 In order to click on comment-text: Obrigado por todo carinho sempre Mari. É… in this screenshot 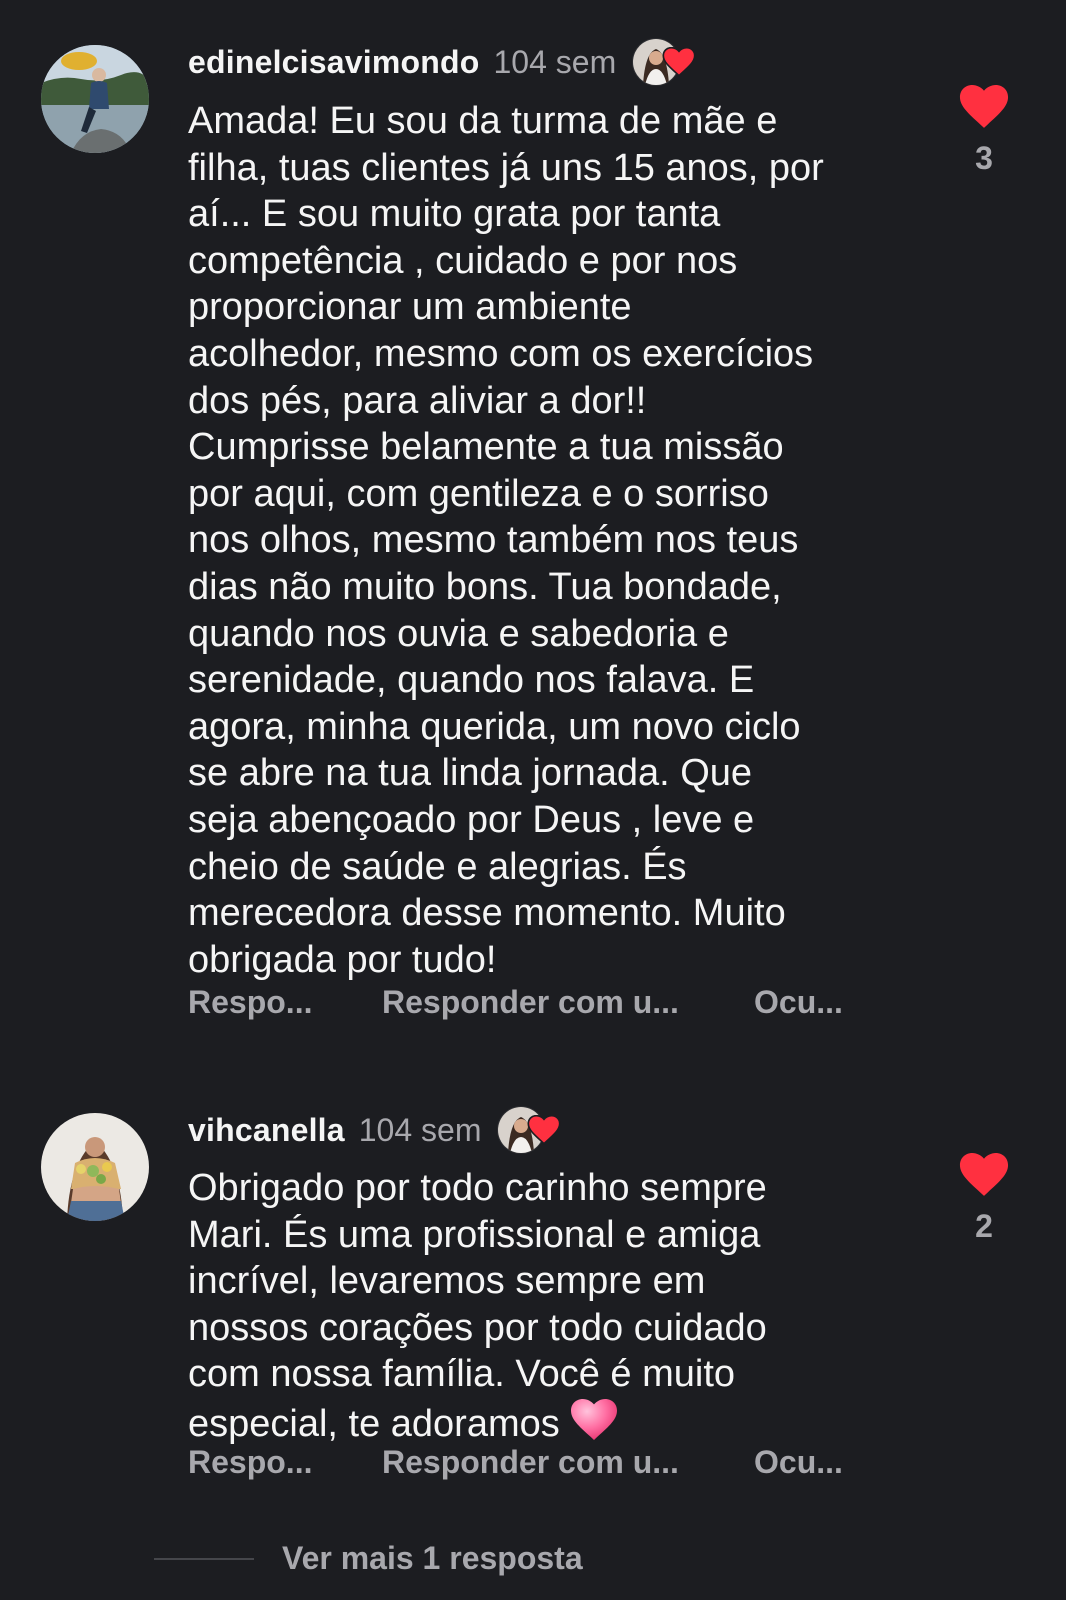, I will do `click(548, 1306)`.